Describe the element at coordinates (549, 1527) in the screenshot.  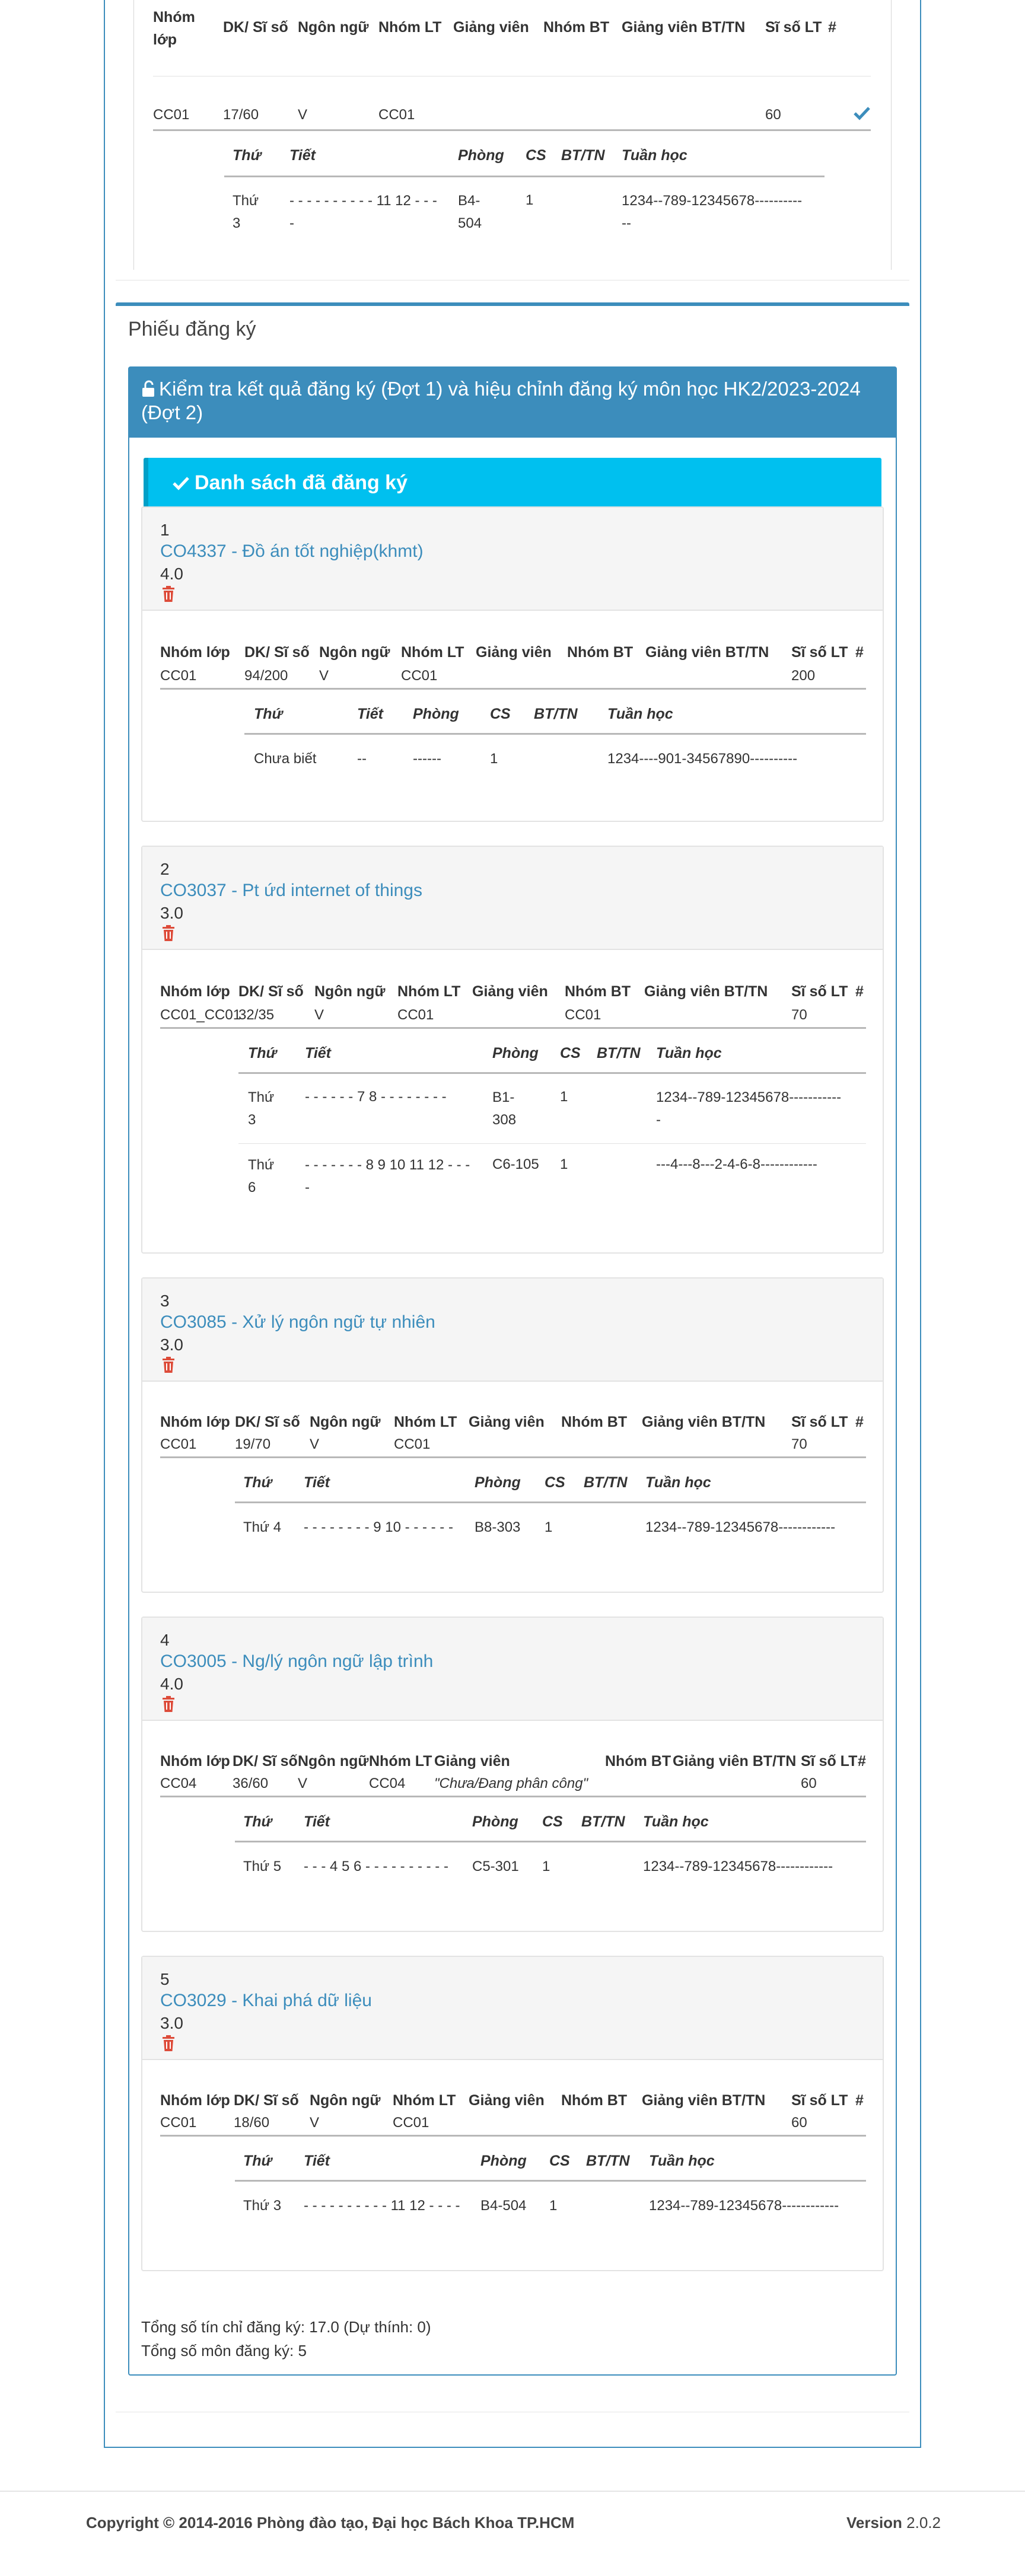
I see `sched-cs: 1` at that location.